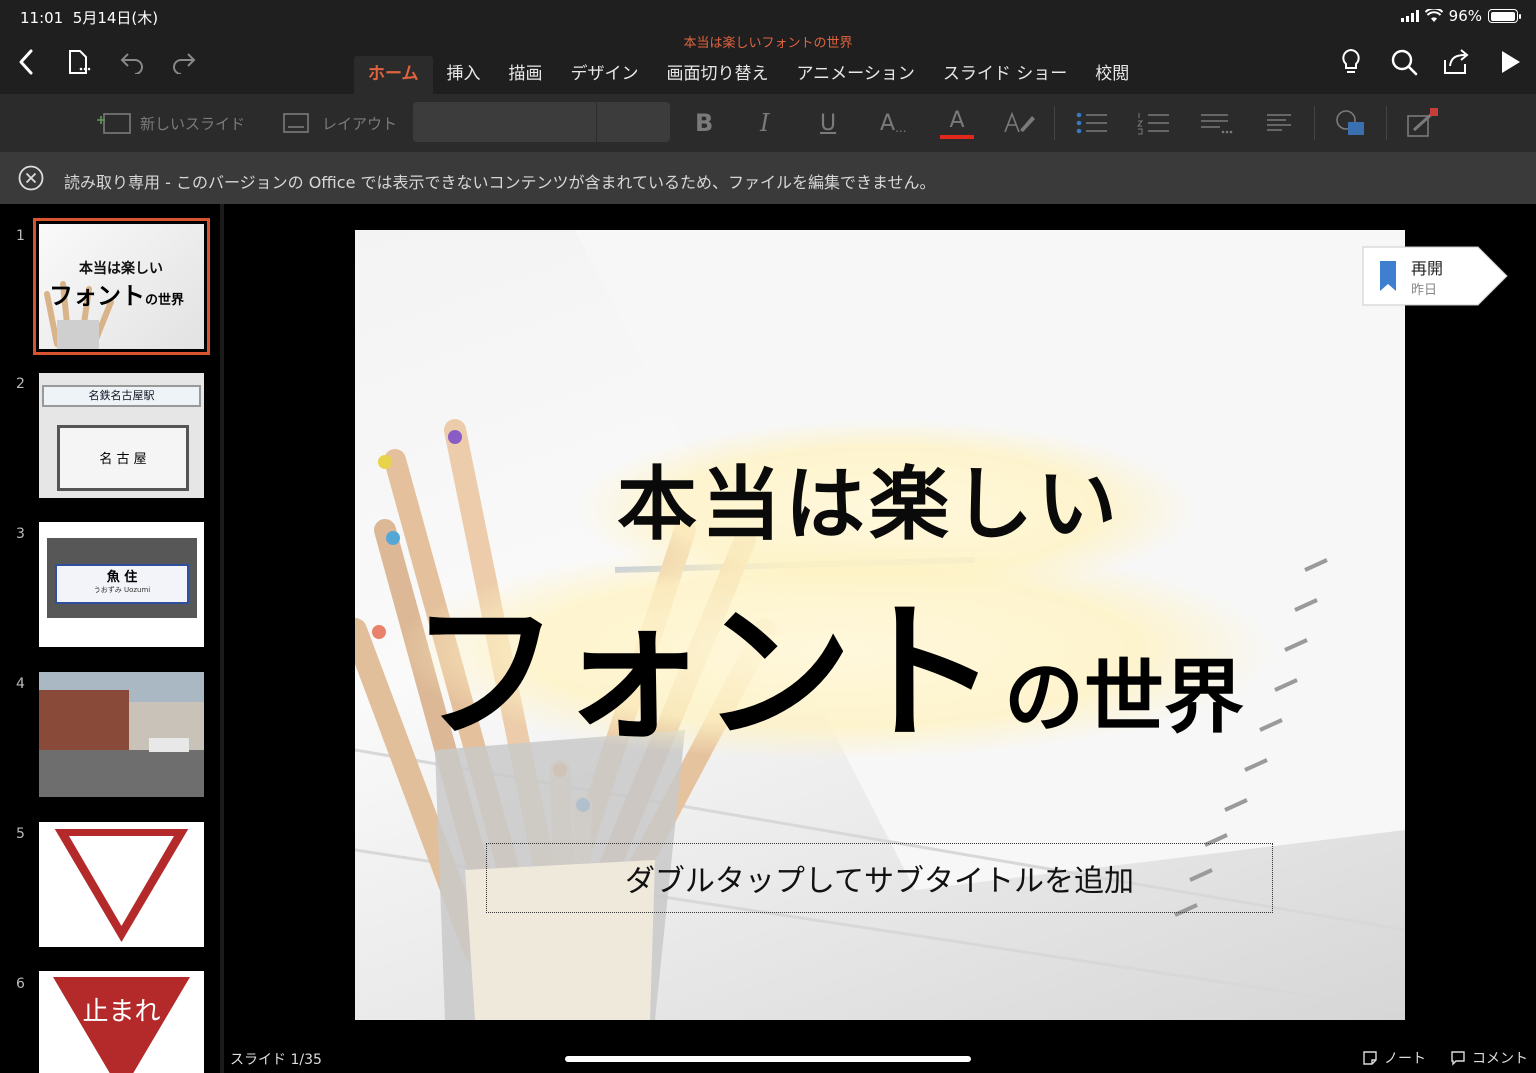 The height and width of the screenshot is (1073, 1536). I want to click on font-color-button: A, so click(957, 123).